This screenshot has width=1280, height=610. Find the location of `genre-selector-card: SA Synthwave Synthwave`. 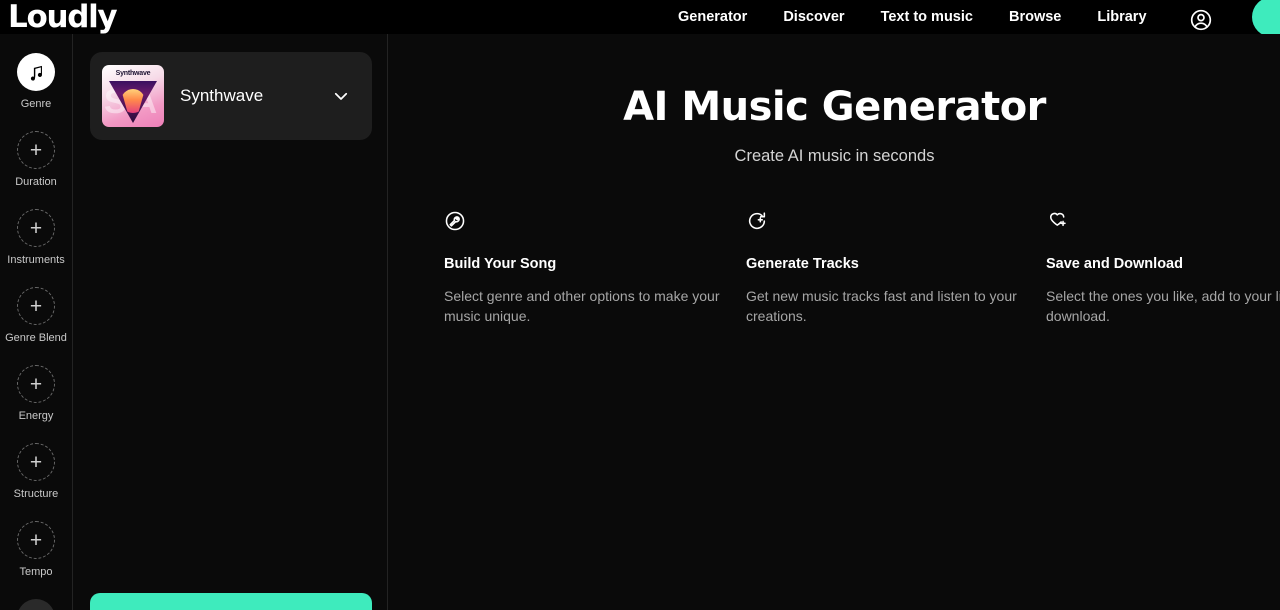

genre-selector-card: SA Synthwave Synthwave is located at coordinates (231, 96).